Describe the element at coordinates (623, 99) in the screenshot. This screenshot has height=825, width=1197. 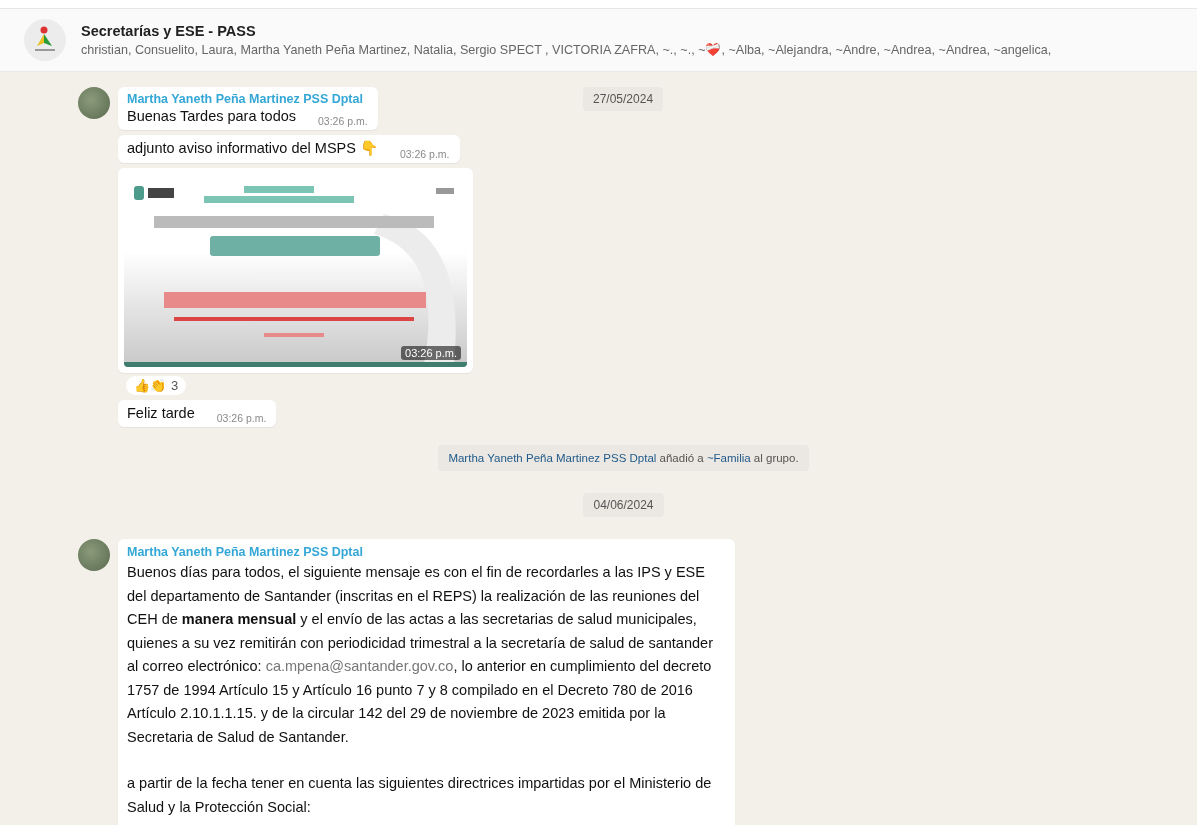
I see `date-chip: 27/05/2024` at that location.